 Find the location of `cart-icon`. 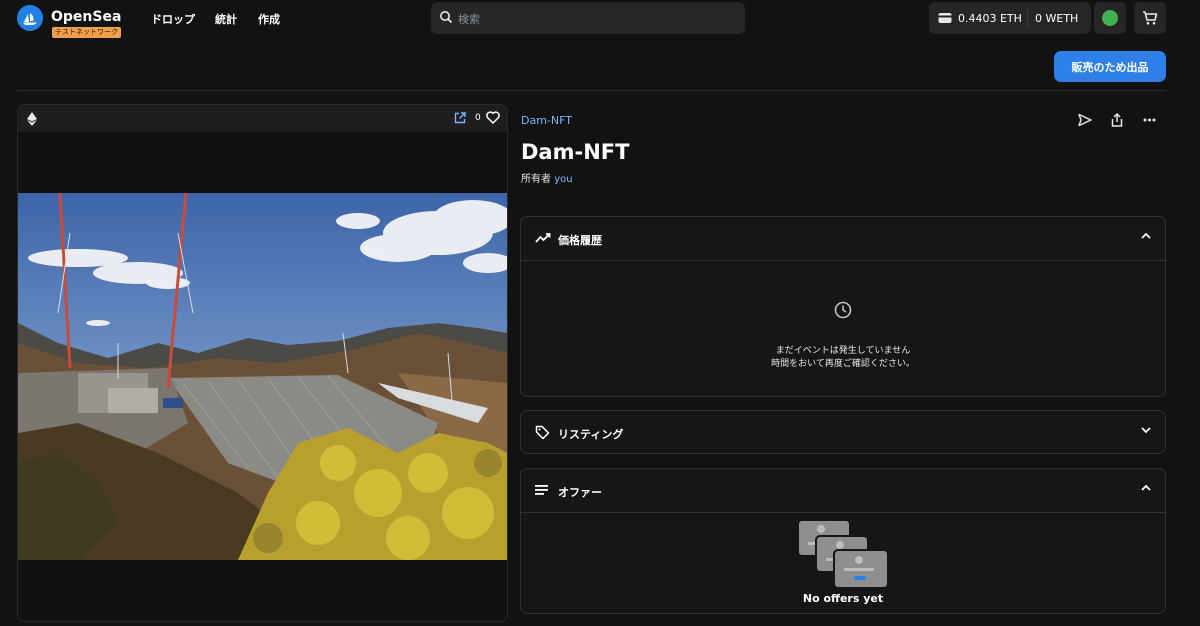

cart-icon is located at coordinates (1150, 18).